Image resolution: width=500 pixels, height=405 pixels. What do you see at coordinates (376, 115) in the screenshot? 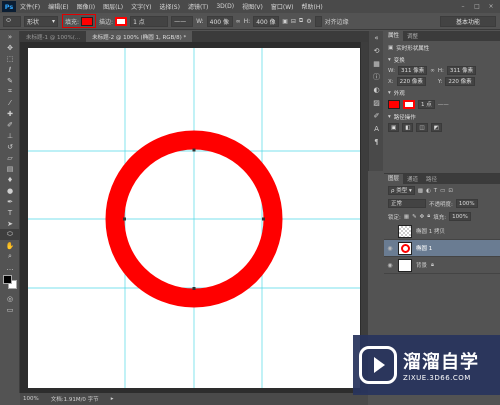
I see `brush-panel-icon: ✐` at bounding box center [376, 115].